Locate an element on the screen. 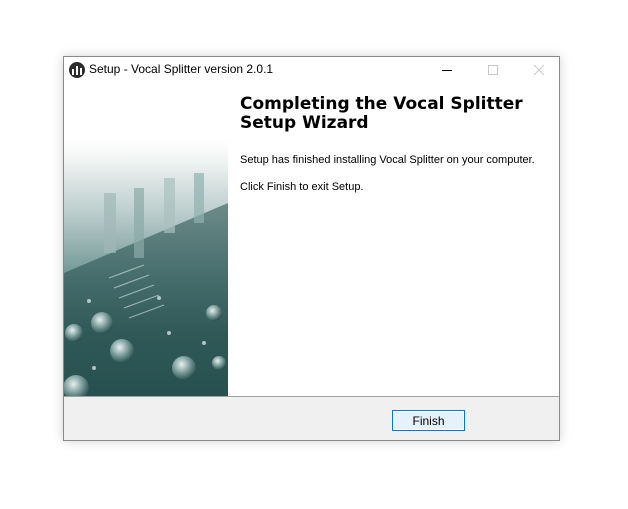 The image size is (628, 509). maximize-icon is located at coordinates (493, 70).